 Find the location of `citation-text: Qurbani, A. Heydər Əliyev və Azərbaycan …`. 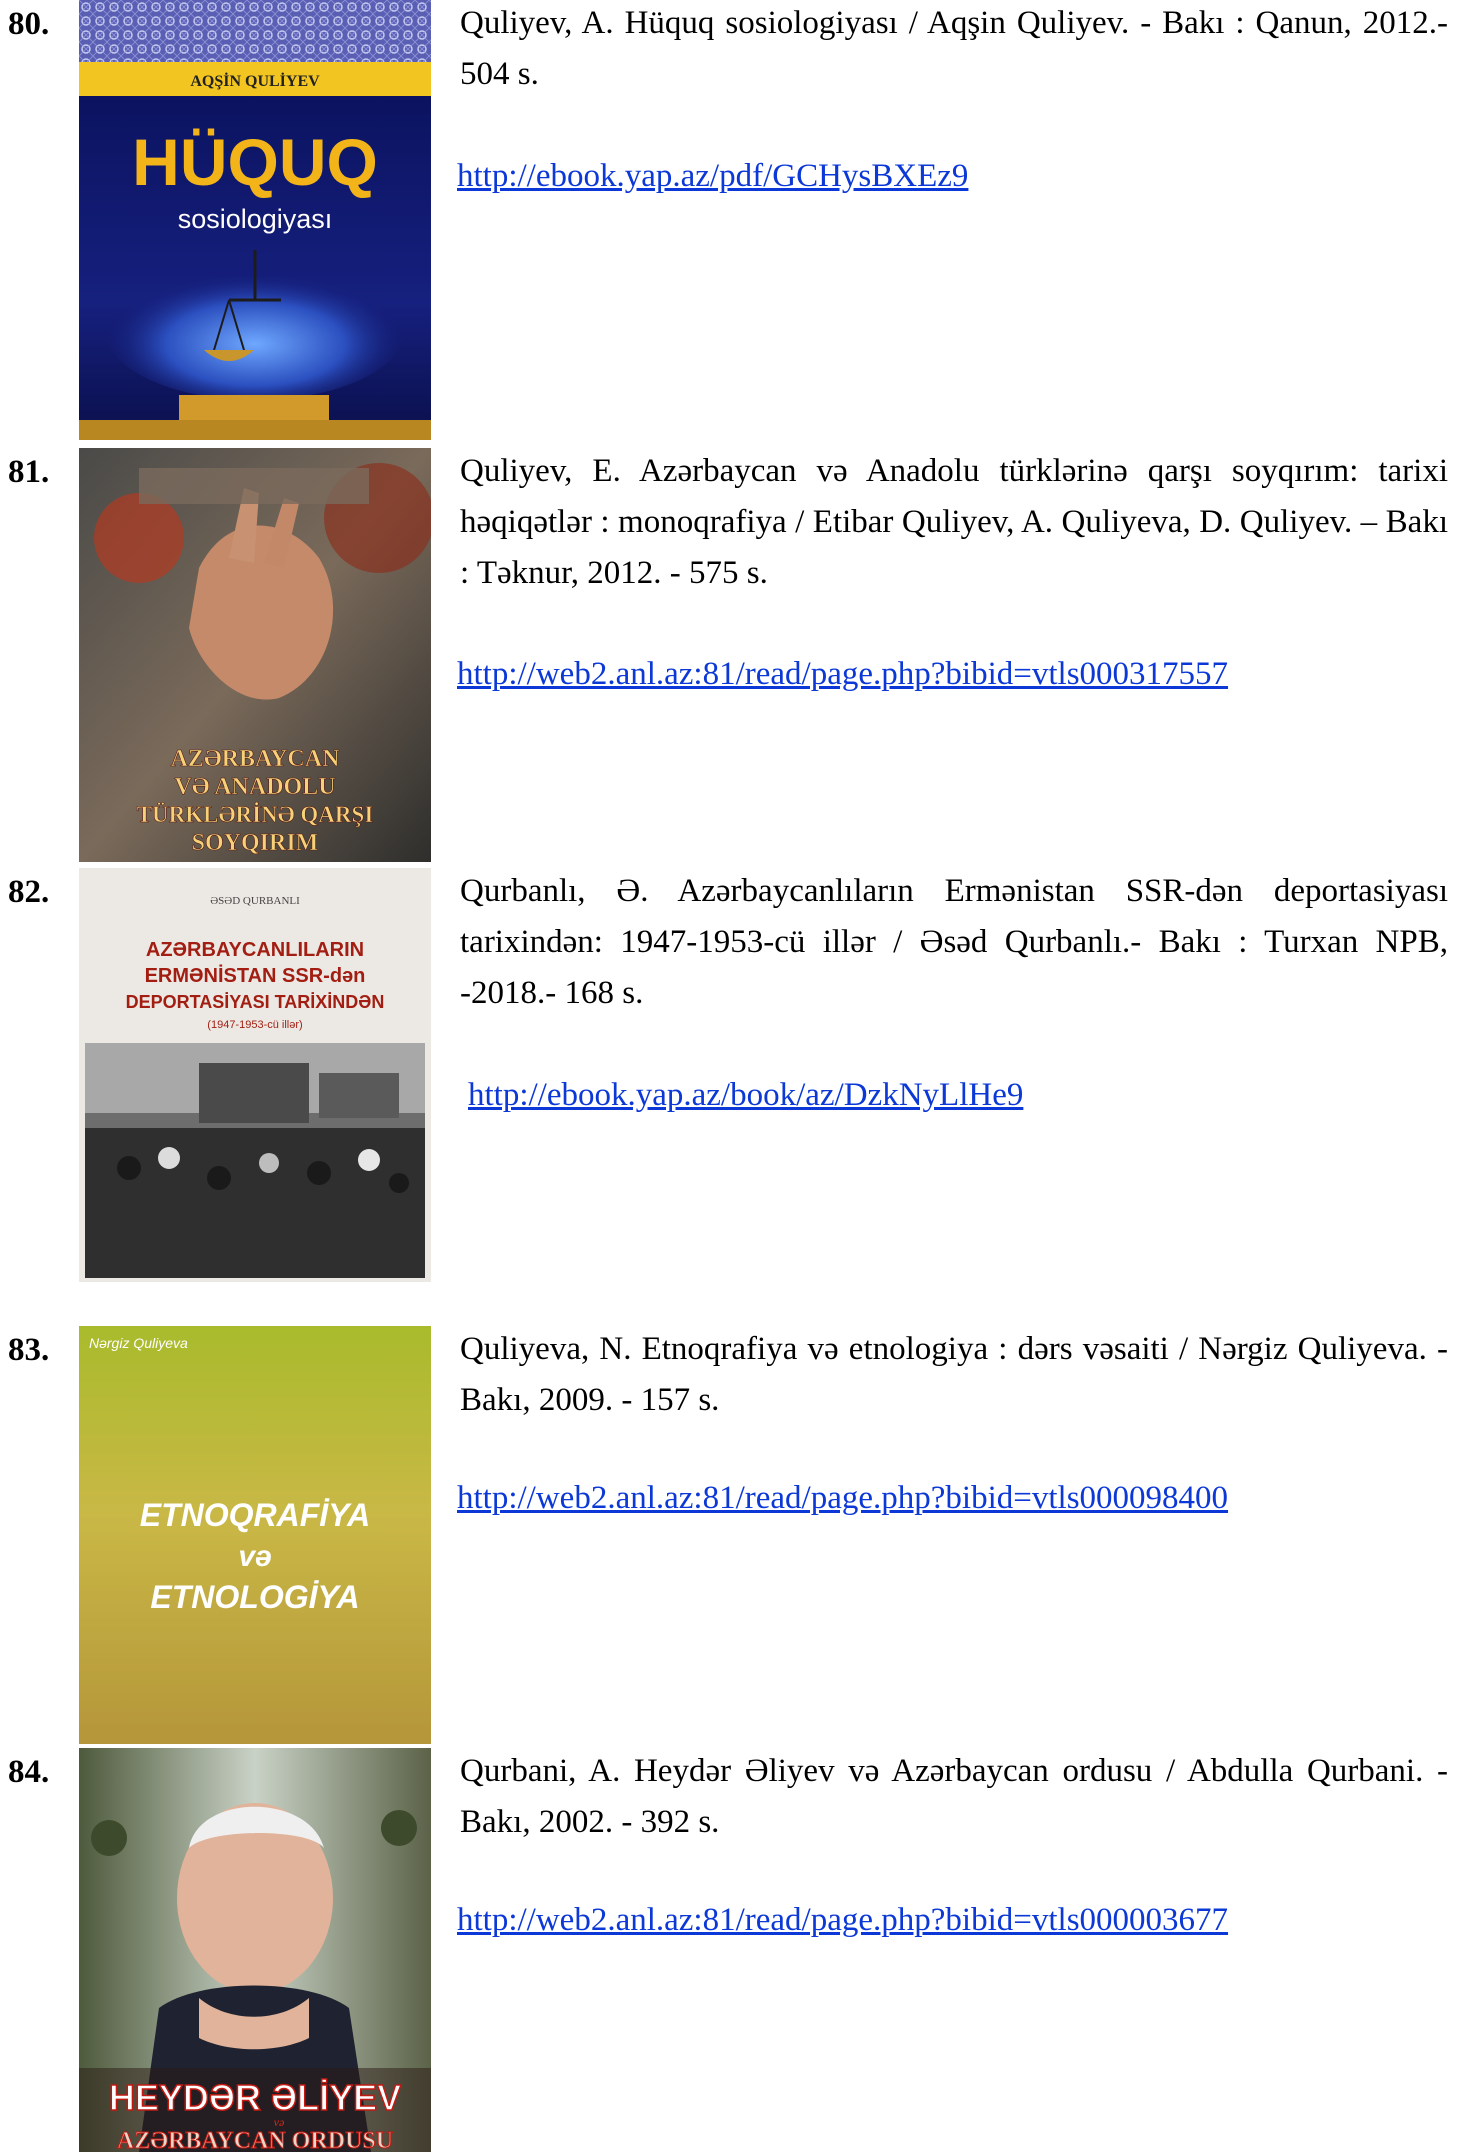

citation-text: Qurbani, A. Heydər Əliyev və Azərbaycan … is located at coordinates (954, 1796).